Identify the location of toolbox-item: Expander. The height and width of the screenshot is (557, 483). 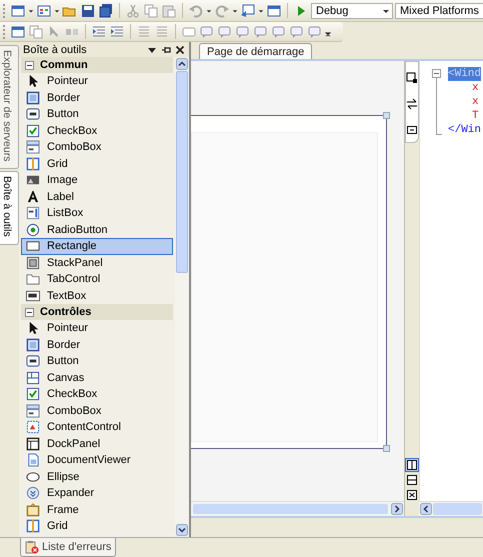
(97, 493).